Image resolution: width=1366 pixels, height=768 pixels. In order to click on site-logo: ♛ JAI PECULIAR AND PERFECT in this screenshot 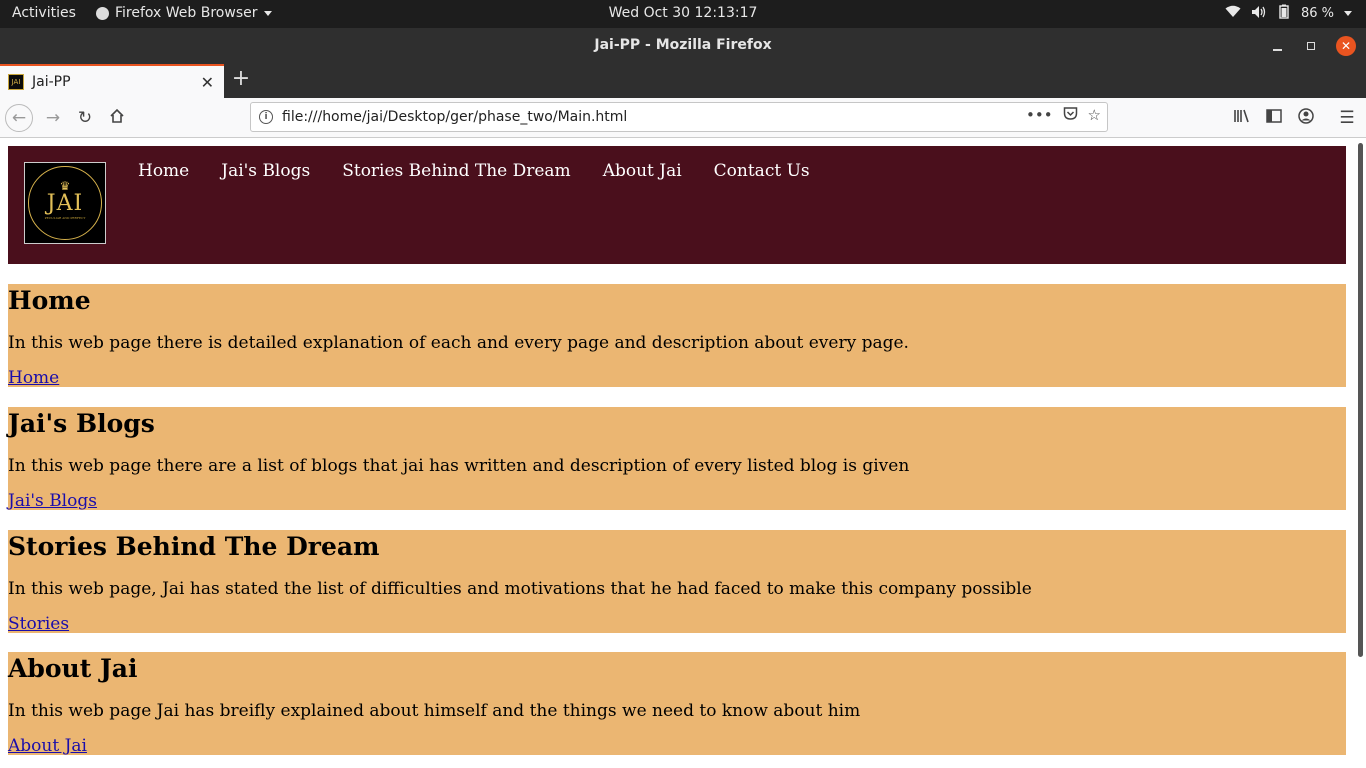, I will do `click(65, 203)`.